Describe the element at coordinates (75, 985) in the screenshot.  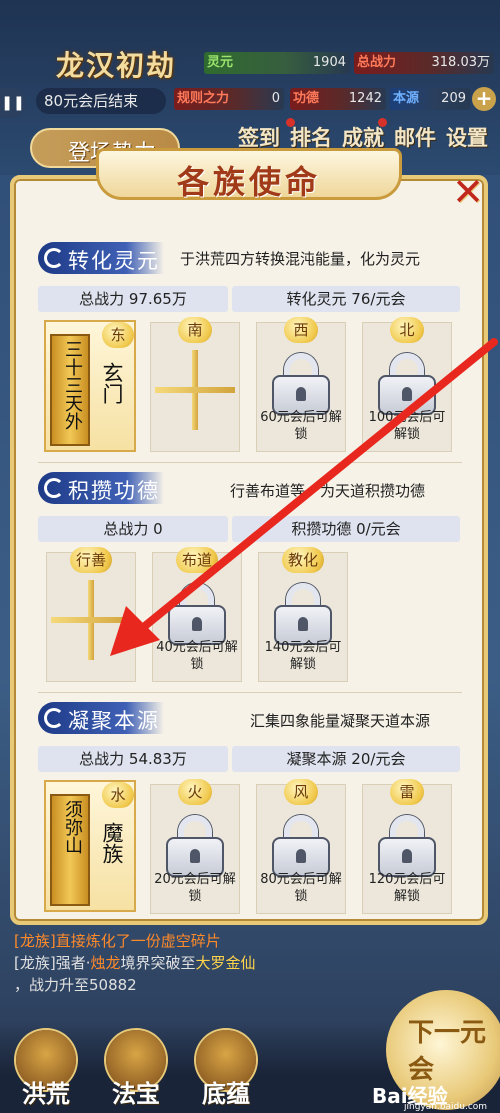
I see `chat-line: ，战力升至50882` at that location.